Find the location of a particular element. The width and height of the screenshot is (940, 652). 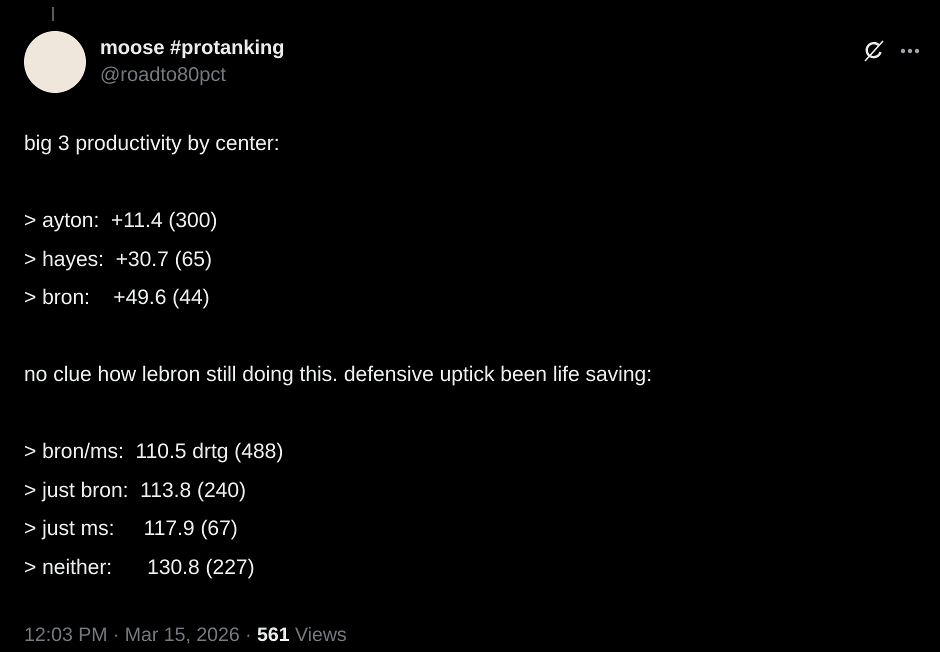

more-options-icon is located at coordinates (910, 51).